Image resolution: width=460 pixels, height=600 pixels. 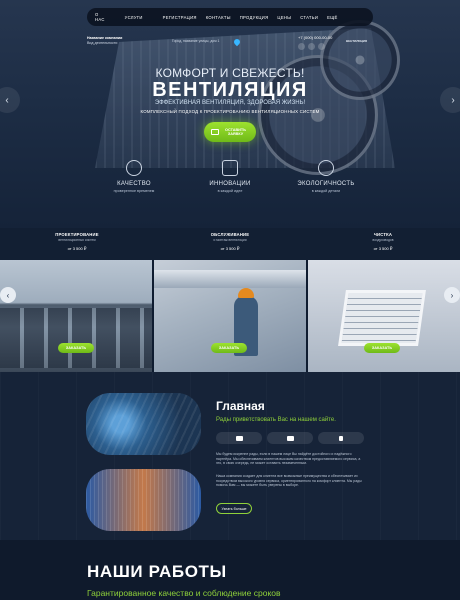 I want to click on nav-item-articles: СТАТЬИ, so click(x=309, y=17).